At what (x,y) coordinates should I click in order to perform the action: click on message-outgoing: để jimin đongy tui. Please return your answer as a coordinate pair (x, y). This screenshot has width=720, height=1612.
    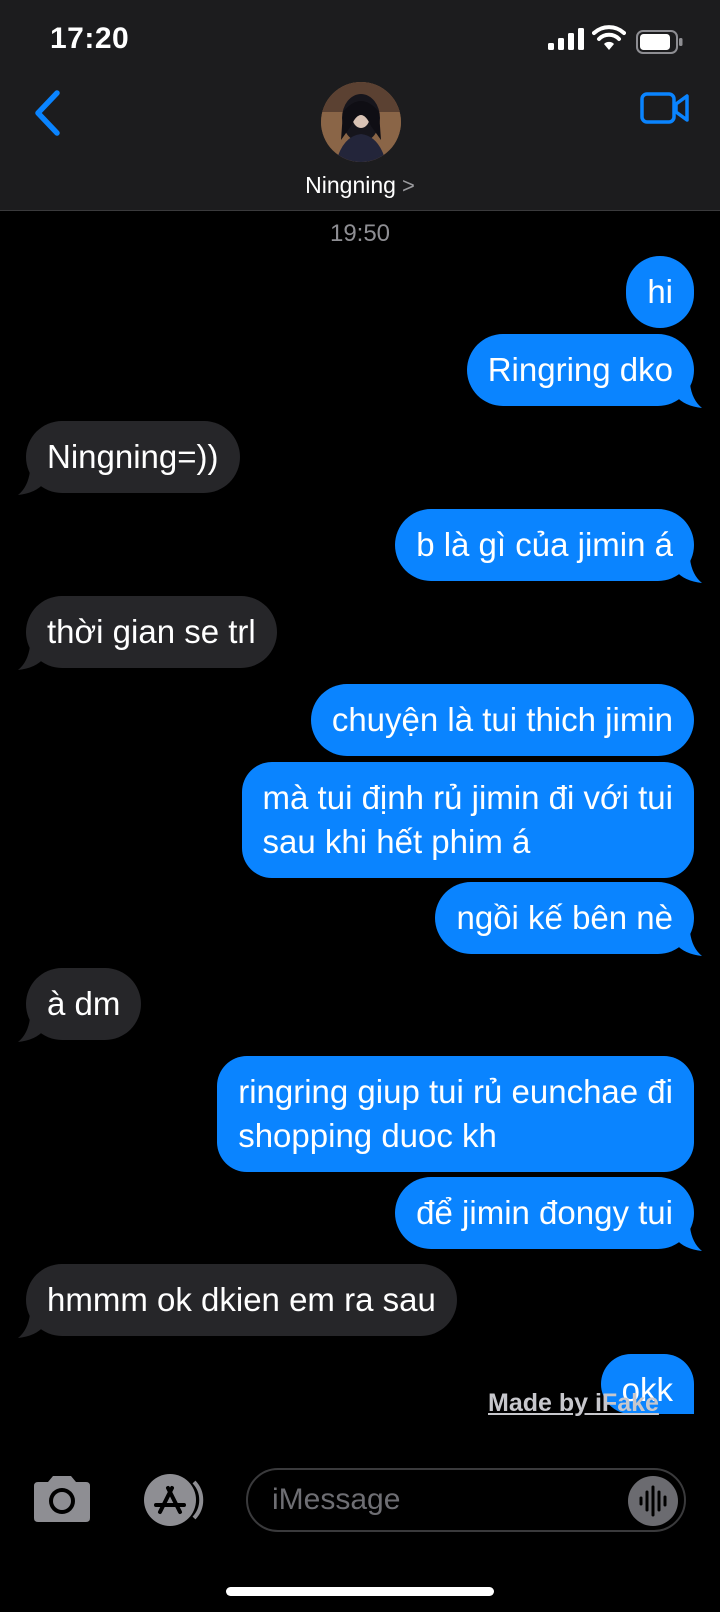
    Looking at the image, I should click on (544, 1213).